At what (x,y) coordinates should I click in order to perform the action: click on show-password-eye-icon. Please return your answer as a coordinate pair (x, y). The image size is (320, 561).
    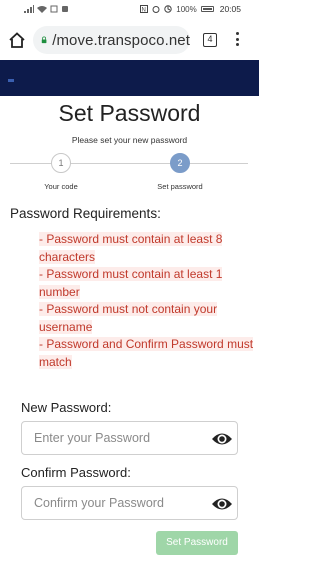
    Looking at the image, I should click on (222, 439).